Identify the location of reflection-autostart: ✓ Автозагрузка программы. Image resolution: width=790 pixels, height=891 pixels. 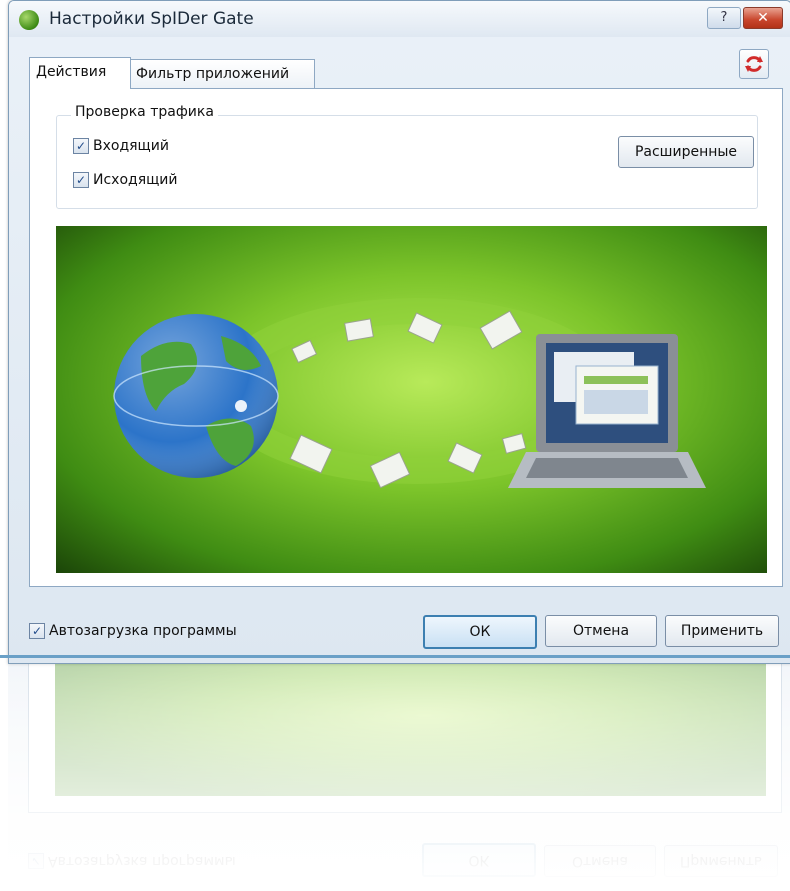
(132, 861).